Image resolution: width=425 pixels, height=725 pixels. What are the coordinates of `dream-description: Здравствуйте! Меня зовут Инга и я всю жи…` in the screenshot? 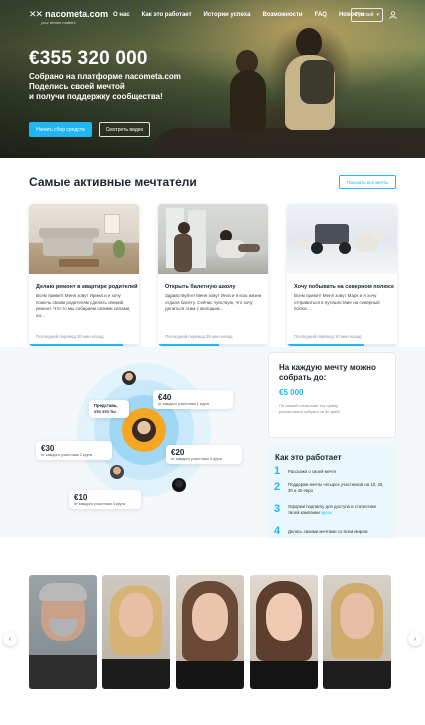 It's located at (213, 302).